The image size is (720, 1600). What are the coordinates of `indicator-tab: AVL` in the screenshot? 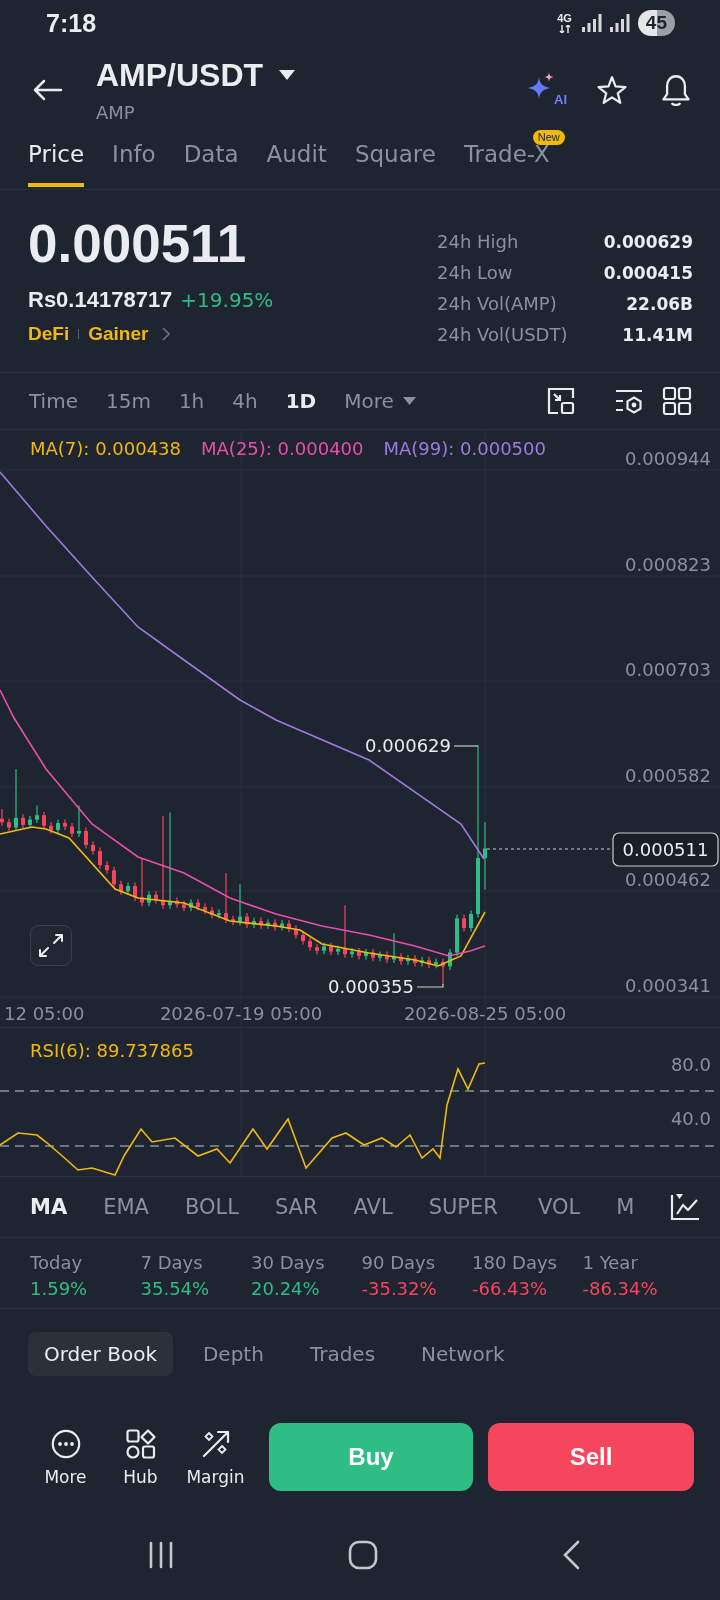 It's located at (373, 1207).